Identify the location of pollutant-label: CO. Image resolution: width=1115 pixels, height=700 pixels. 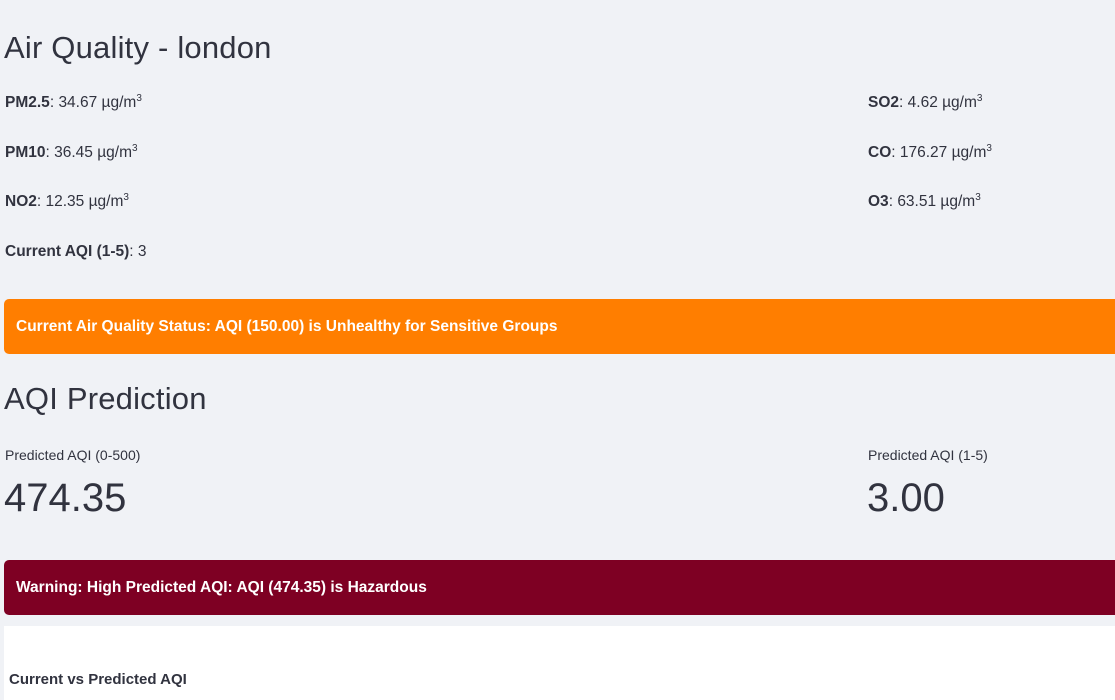
(880, 152).